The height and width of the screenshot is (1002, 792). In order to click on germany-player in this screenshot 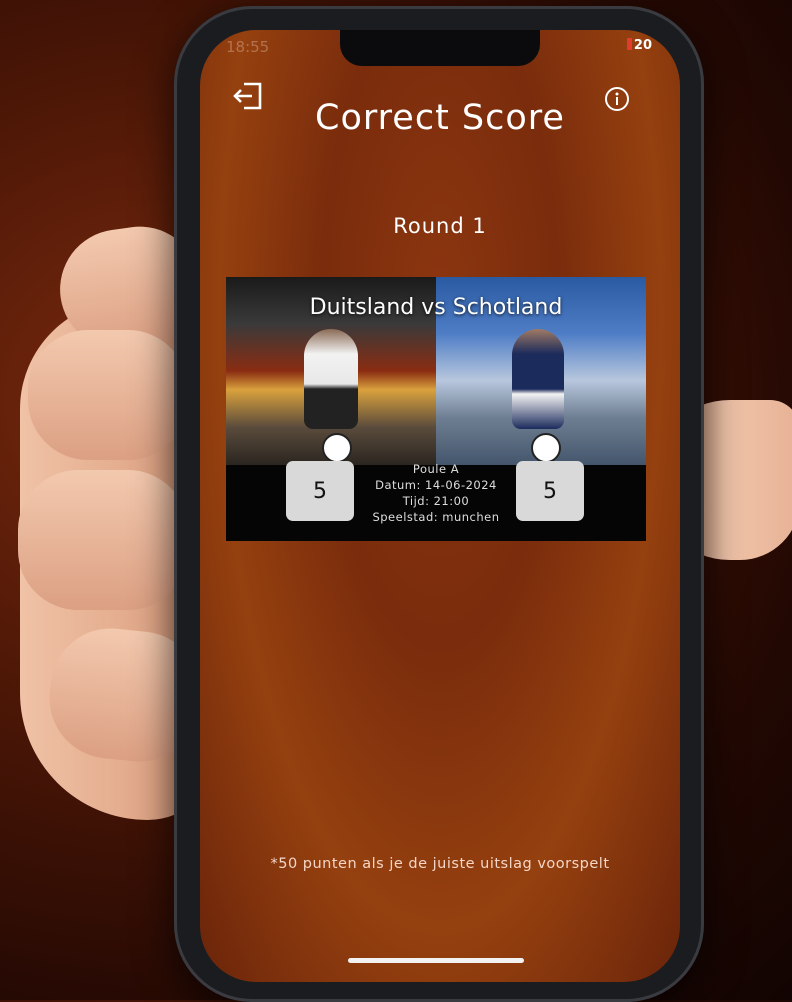, I will do `click(331, 379)`.